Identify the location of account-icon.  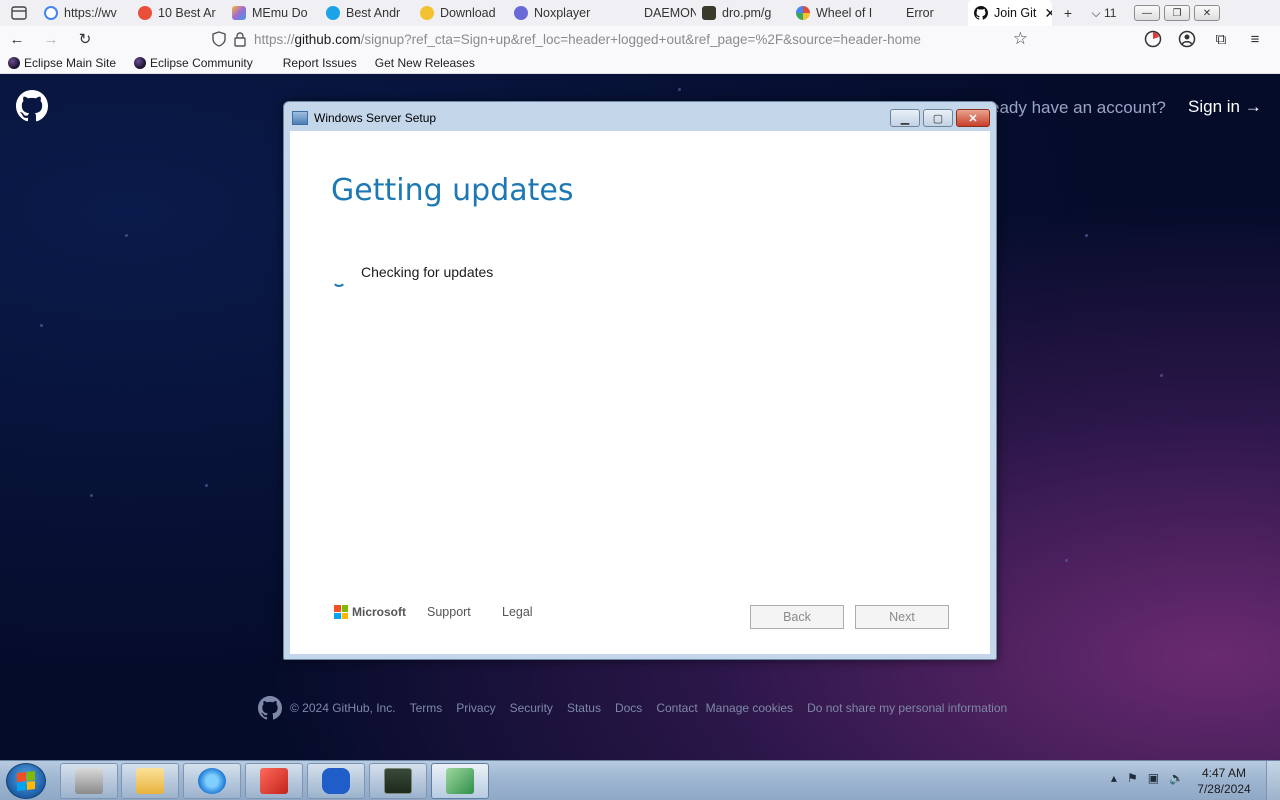
(1187, 39).